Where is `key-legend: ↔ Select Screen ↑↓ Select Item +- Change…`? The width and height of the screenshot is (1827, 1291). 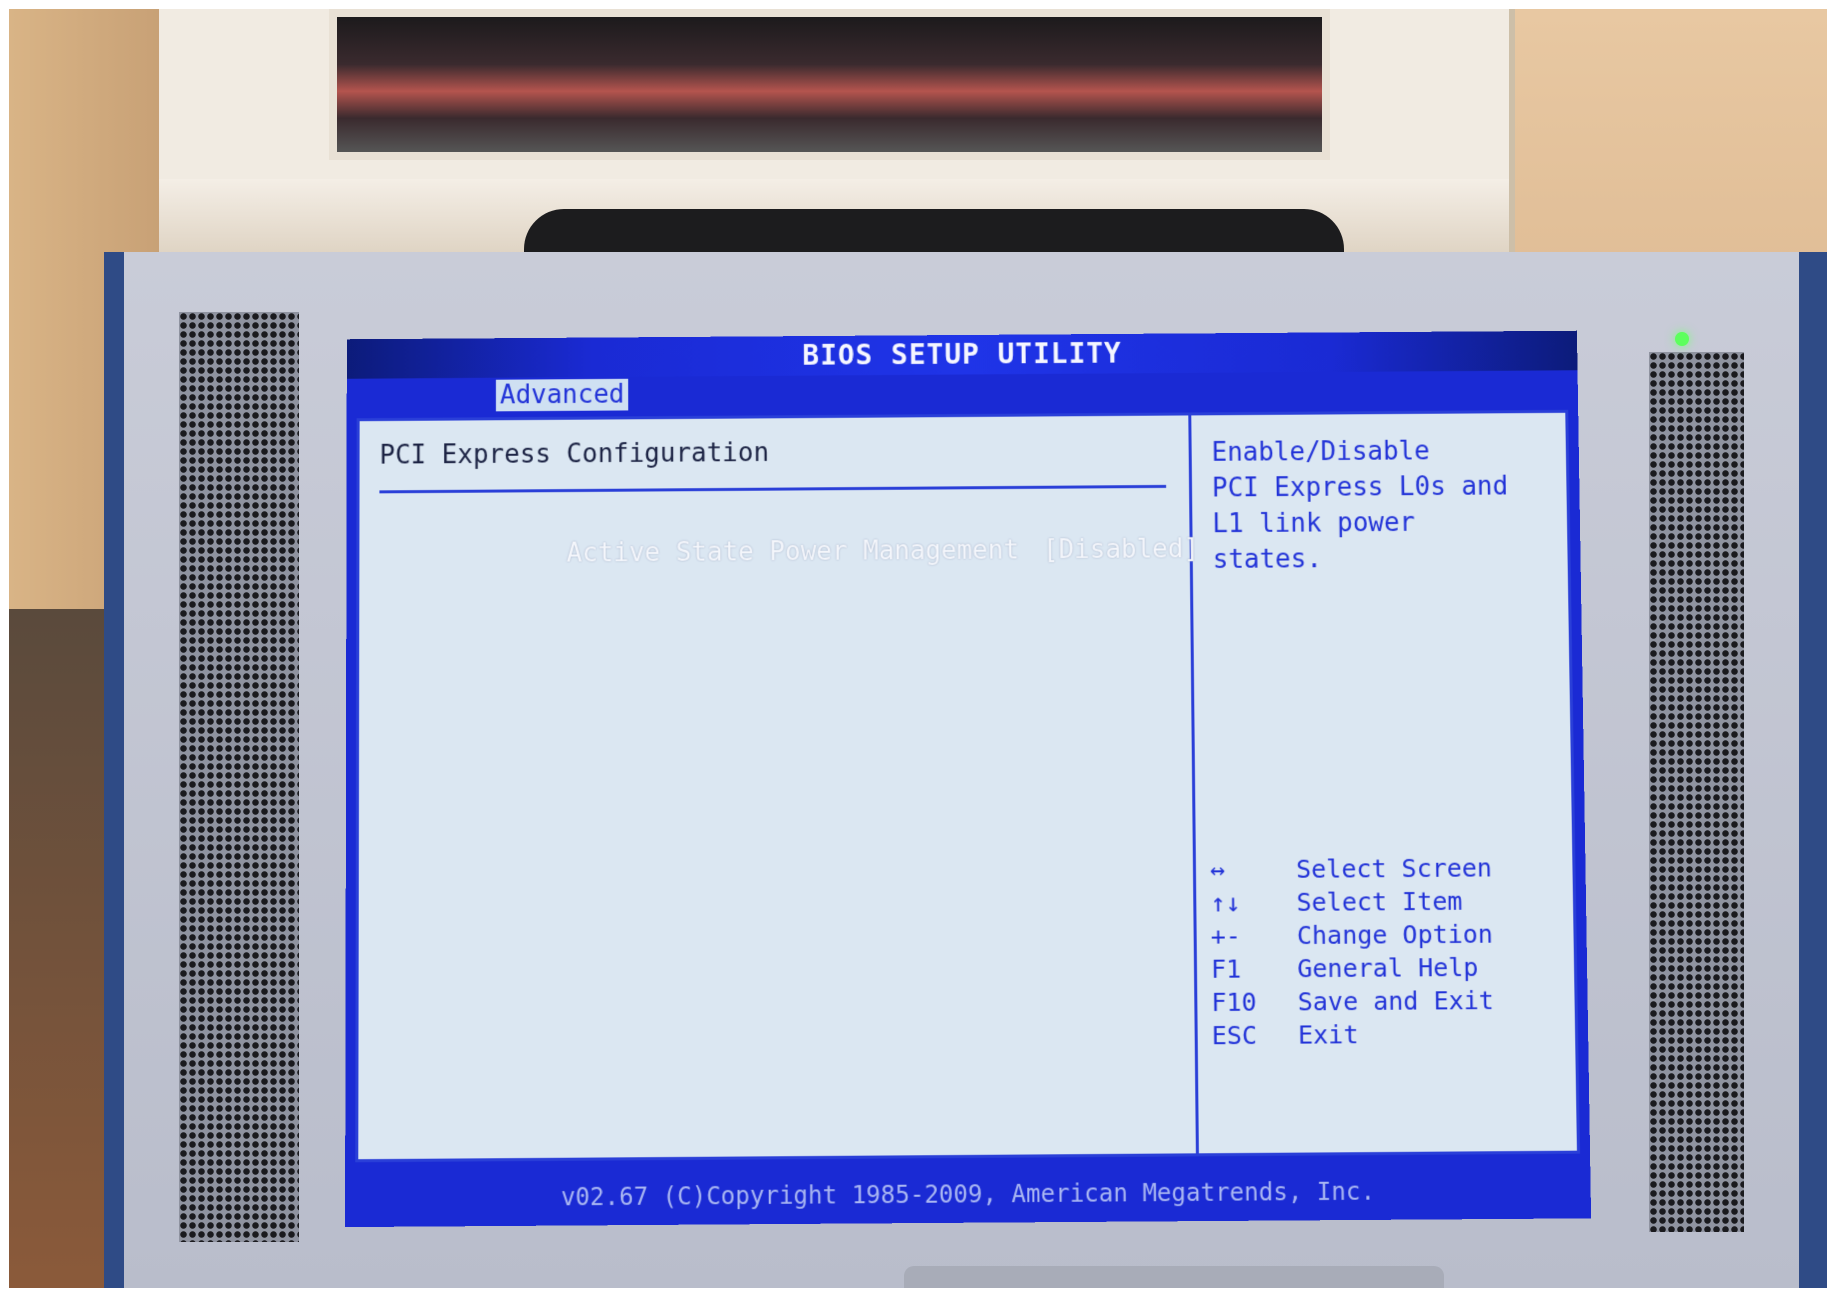
key-legend: ↔ Select Screen ↑↓ Select Item +- Change… is located at coordinates (1352, 951).